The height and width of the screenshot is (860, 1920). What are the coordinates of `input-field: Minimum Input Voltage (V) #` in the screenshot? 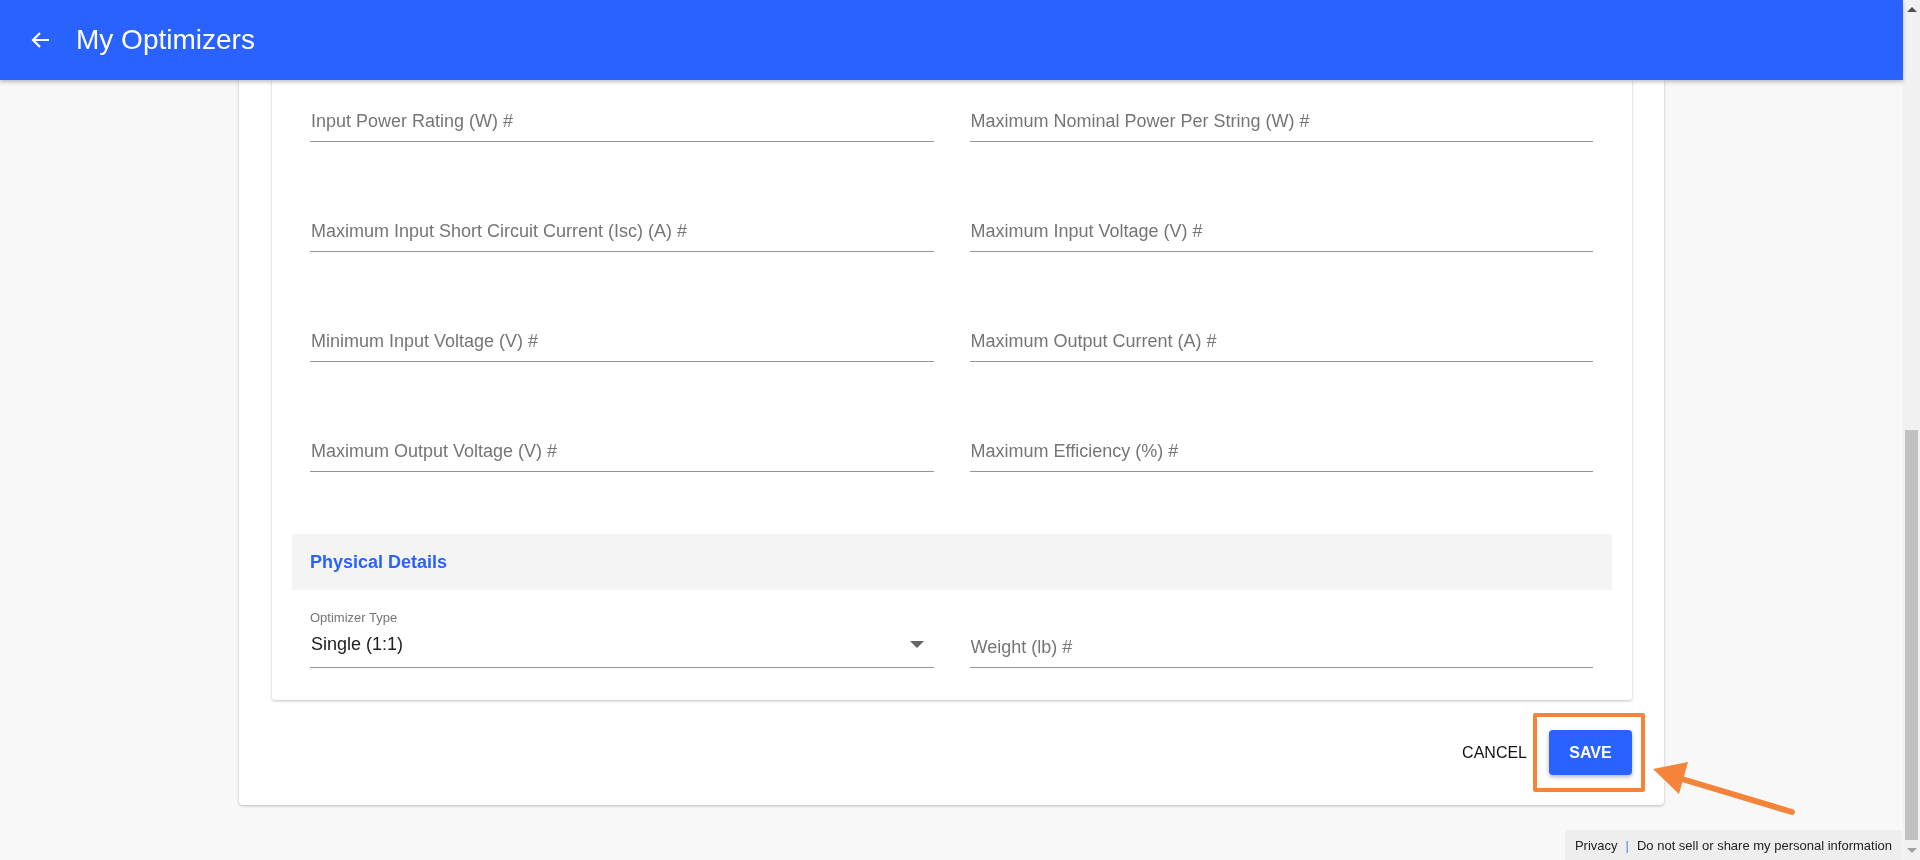 It's located at (622, 342).